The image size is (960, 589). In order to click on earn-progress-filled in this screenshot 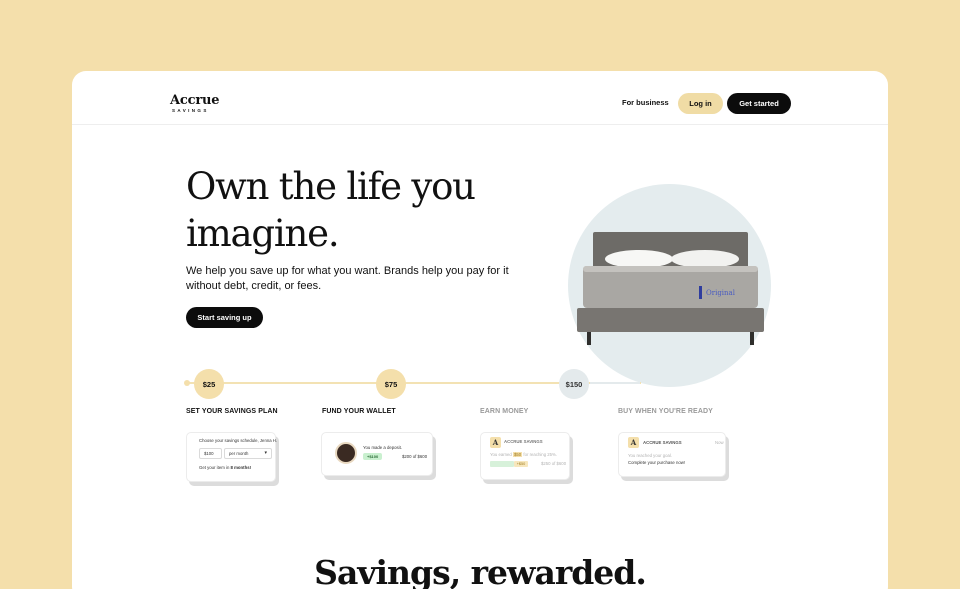, I will do `click(502, 464)`.